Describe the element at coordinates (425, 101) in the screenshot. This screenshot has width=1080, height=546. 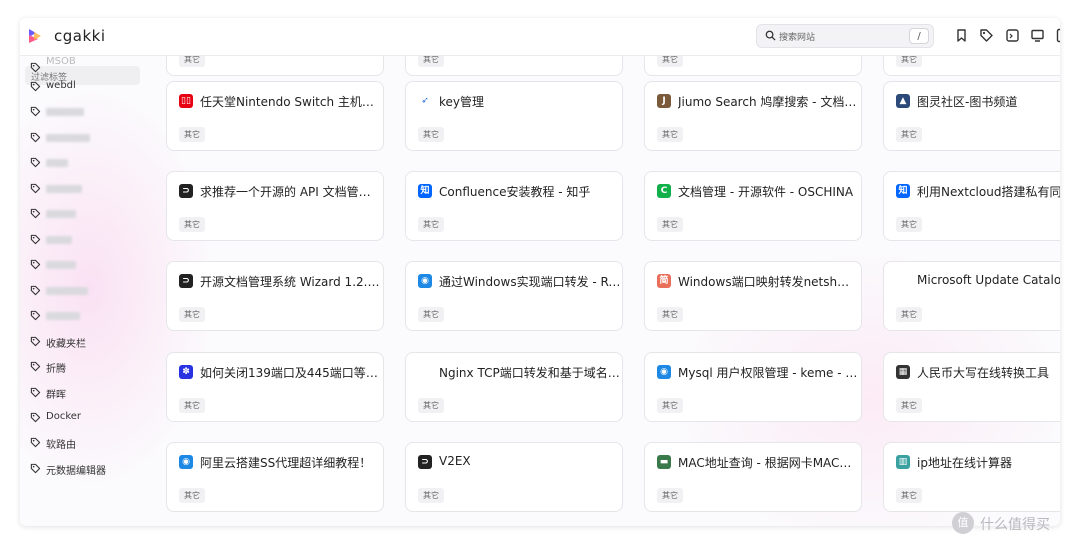
I see `rocket-icon: ➶` at that location.